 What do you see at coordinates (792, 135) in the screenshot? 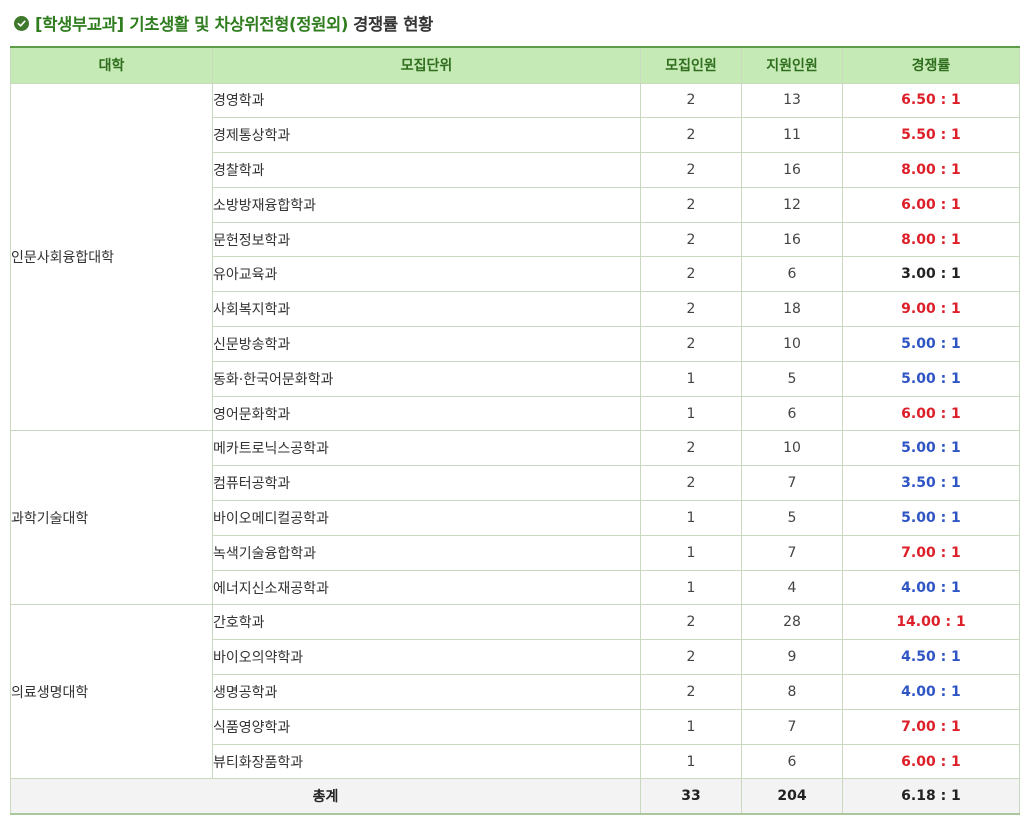
I see `applicants-cell: 11` at bounding box center [792, 135].